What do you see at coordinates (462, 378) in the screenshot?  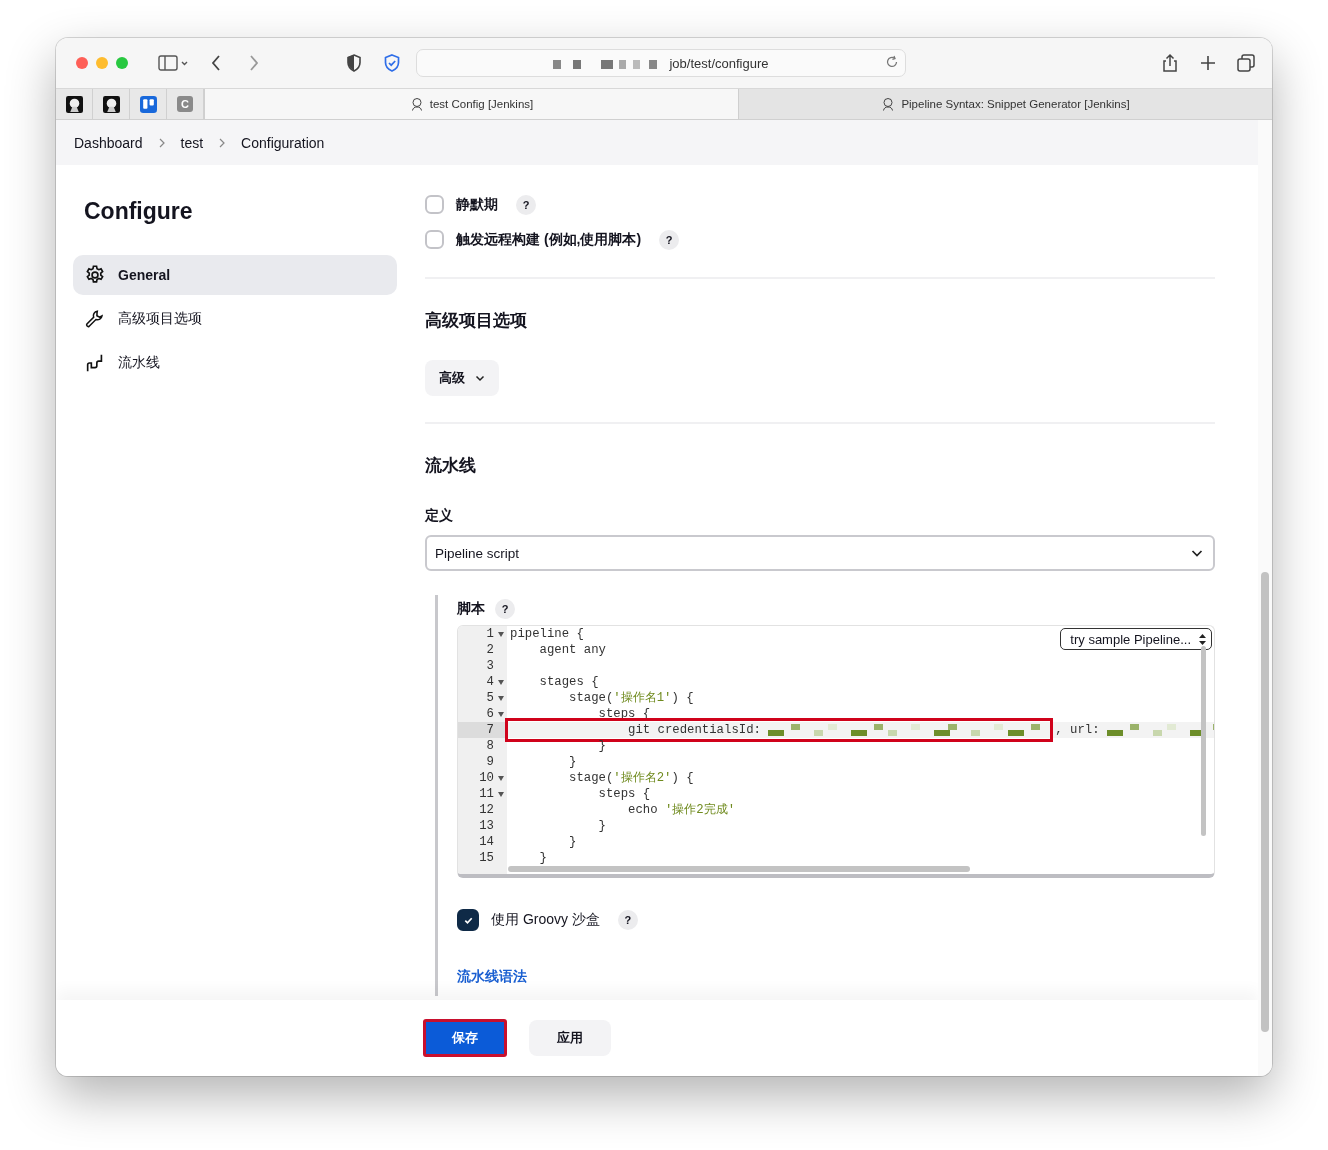 I see `advanced-button: 高级` at bounding box center [462, 378].